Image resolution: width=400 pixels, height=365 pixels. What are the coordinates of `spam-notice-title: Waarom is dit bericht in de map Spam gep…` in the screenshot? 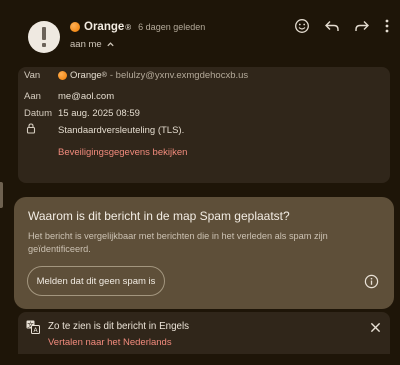 It's located at (159, 216).